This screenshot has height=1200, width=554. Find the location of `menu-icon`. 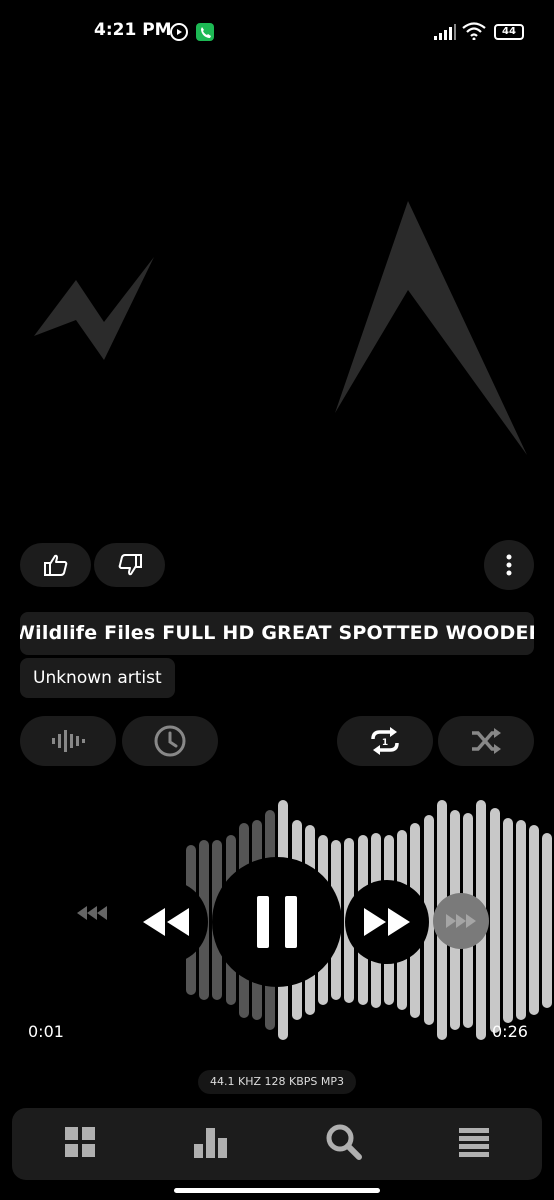

menu-icon is located at coordinates (474, 1142).